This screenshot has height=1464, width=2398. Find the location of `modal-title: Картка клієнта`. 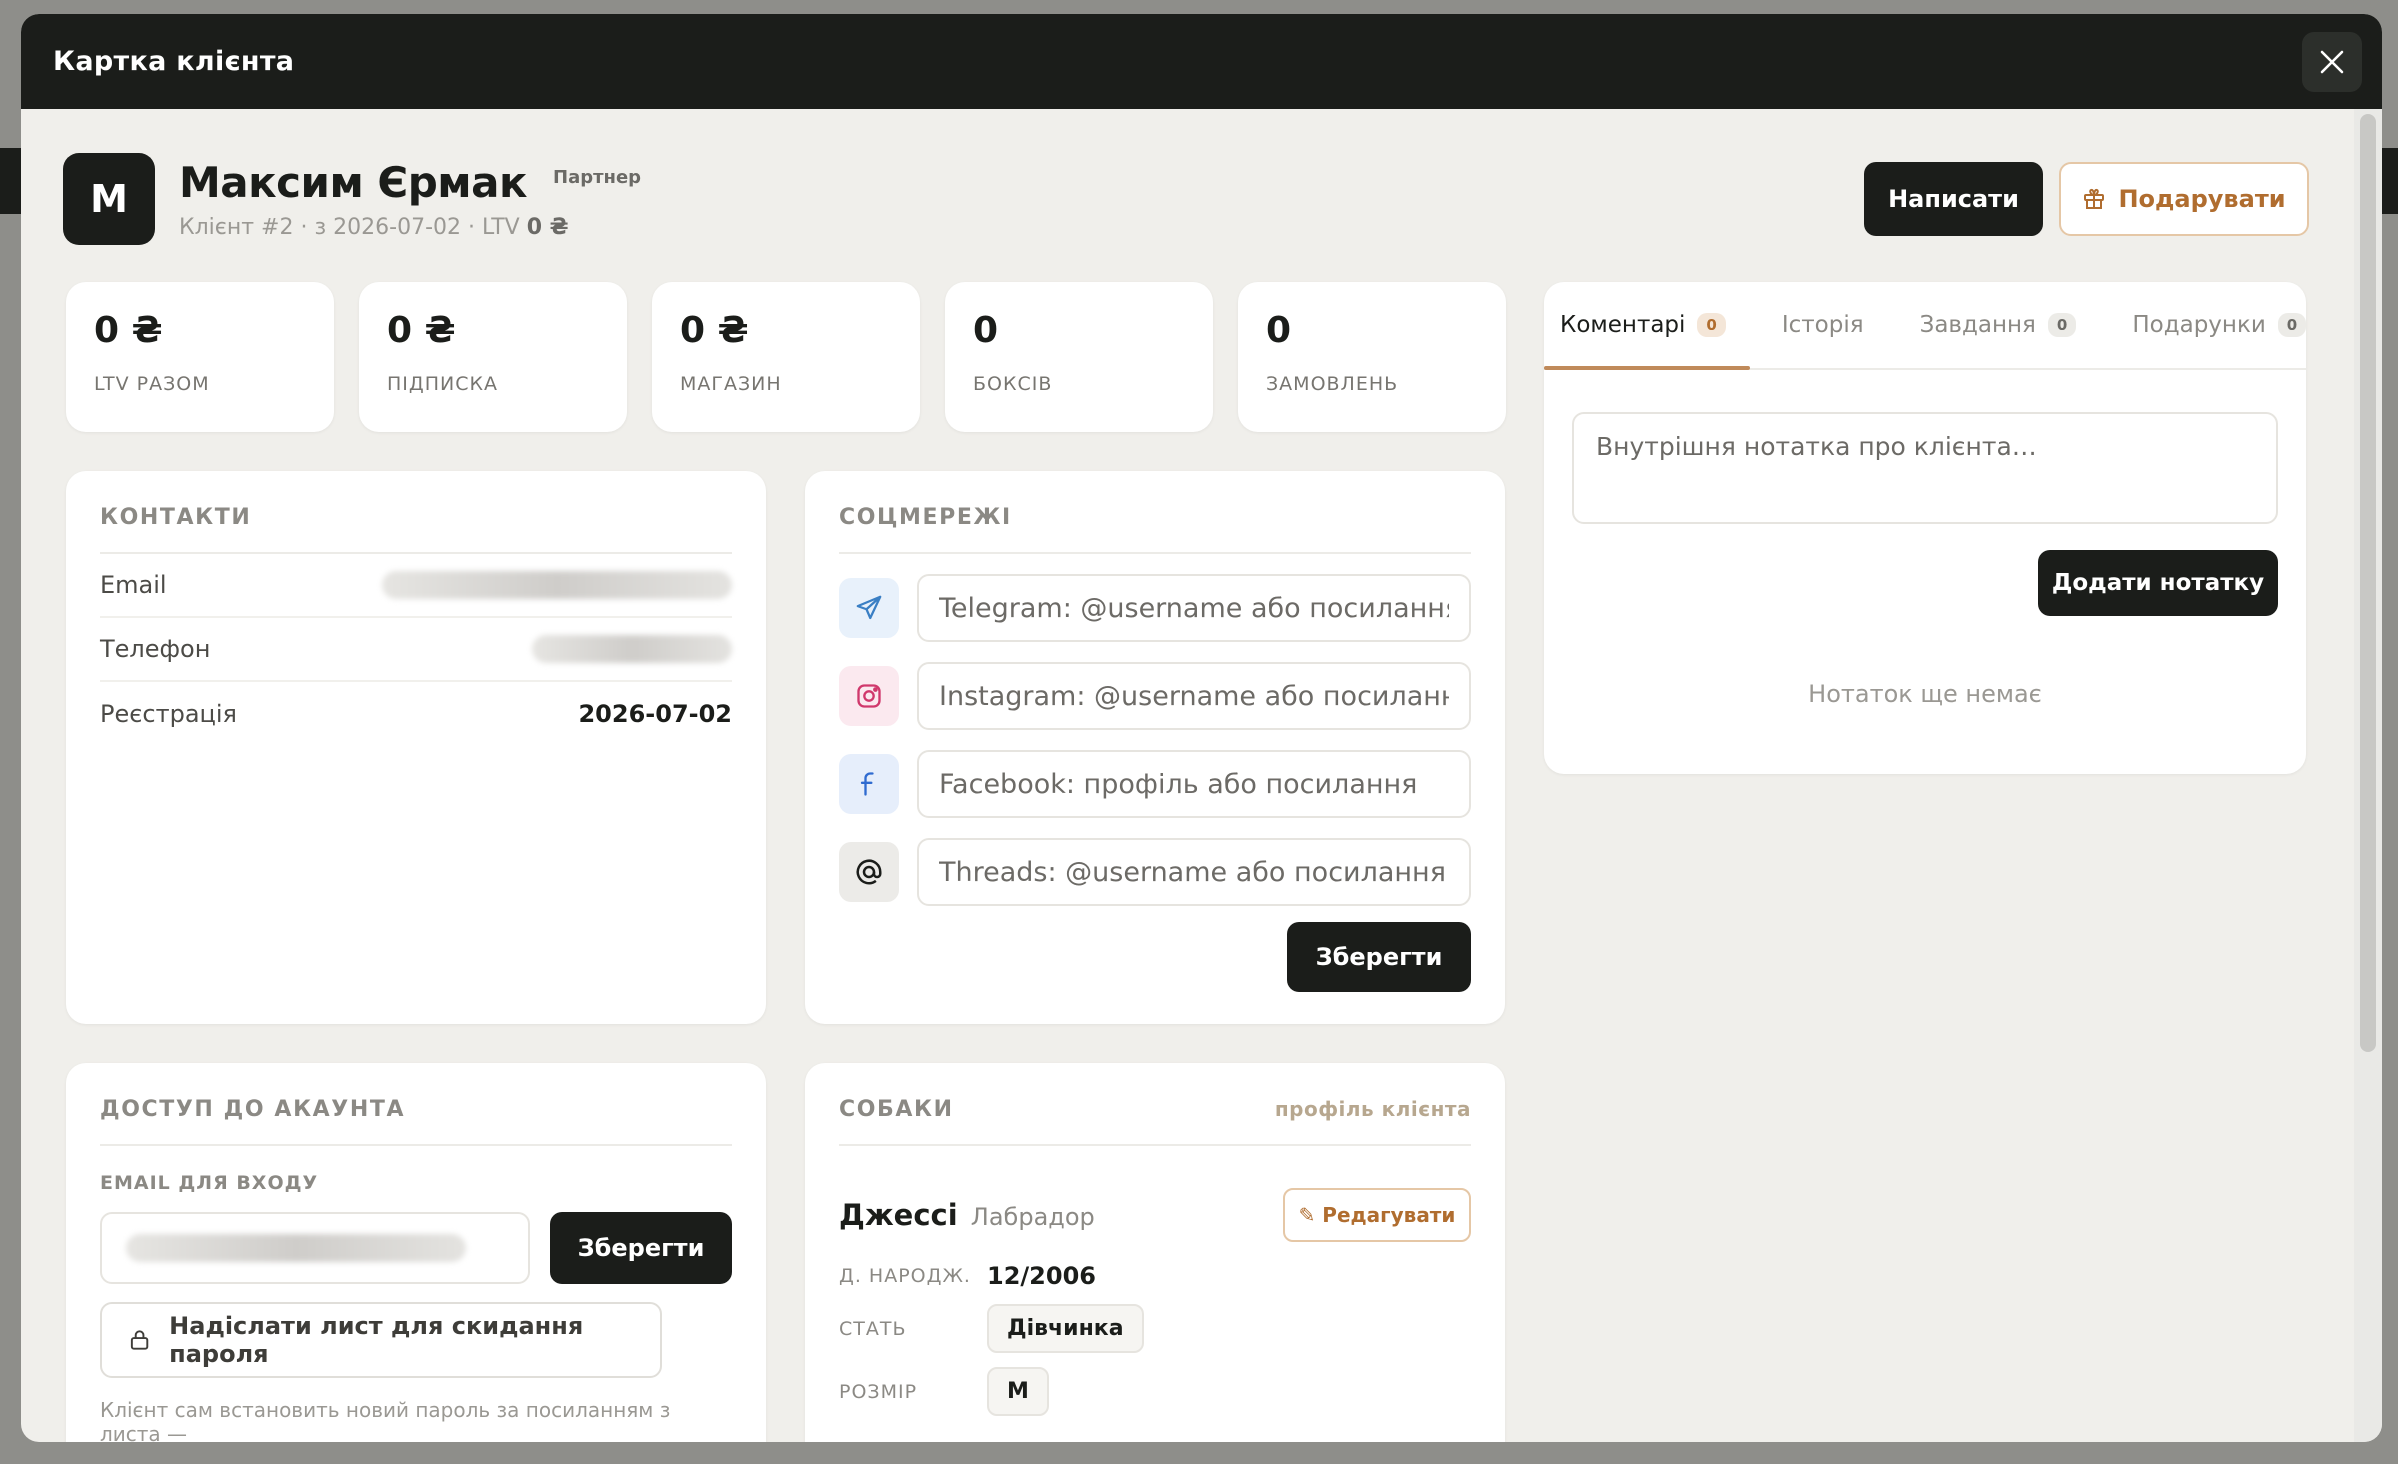

modal-title: Картка клієнта is located at coordinates (174, 61).